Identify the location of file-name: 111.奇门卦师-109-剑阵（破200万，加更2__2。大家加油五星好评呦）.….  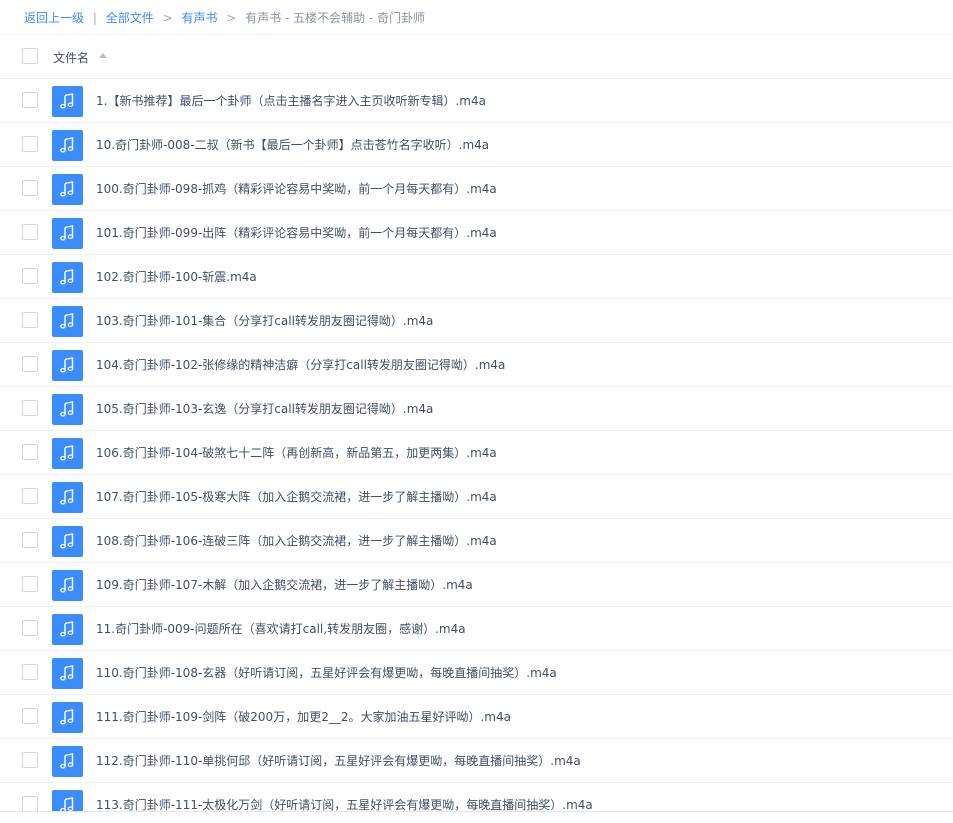
(303, 717).